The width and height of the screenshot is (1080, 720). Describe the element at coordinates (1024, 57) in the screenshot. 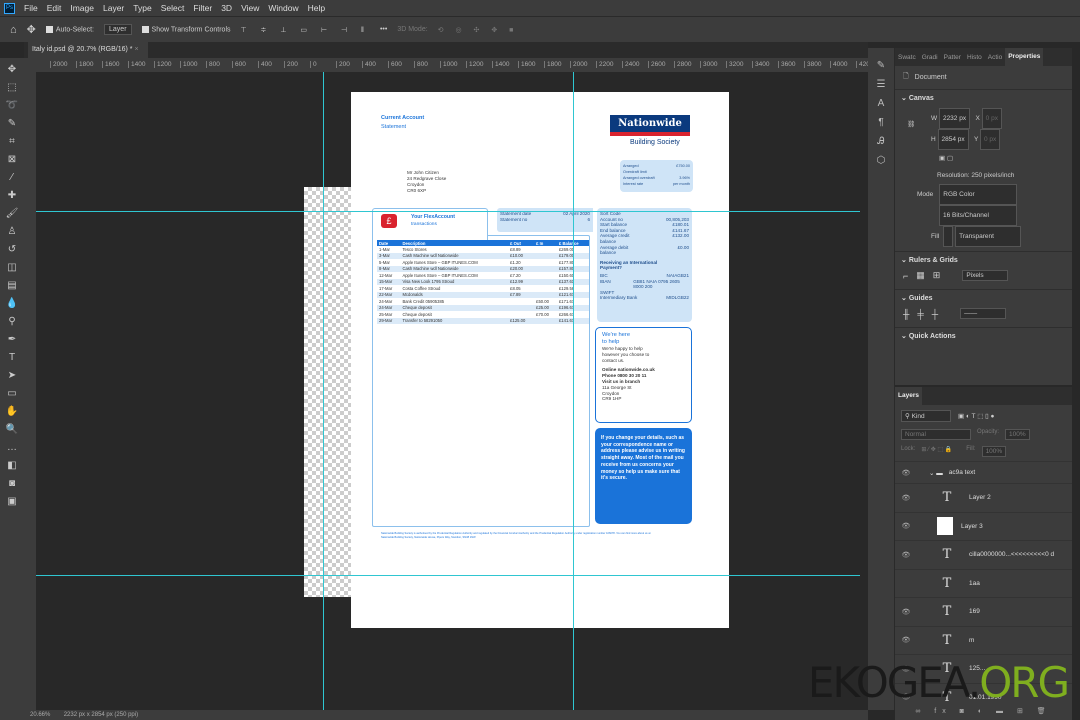

I see `panel-tab: Properties` at that location.